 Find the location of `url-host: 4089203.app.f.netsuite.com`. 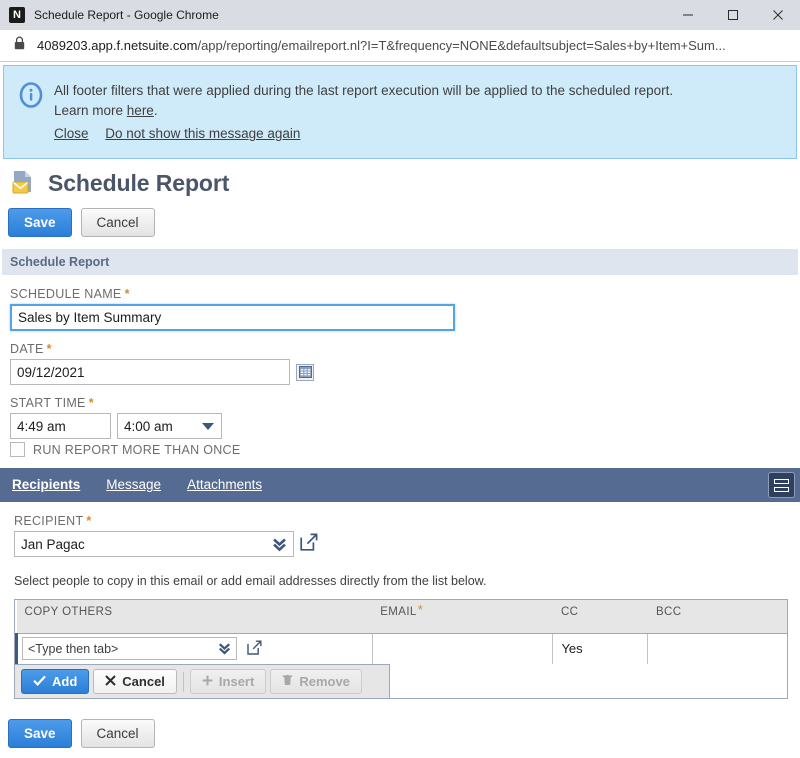

url-host: 4089203.app.f.netsuite.com is located at coordinates (117, 45).